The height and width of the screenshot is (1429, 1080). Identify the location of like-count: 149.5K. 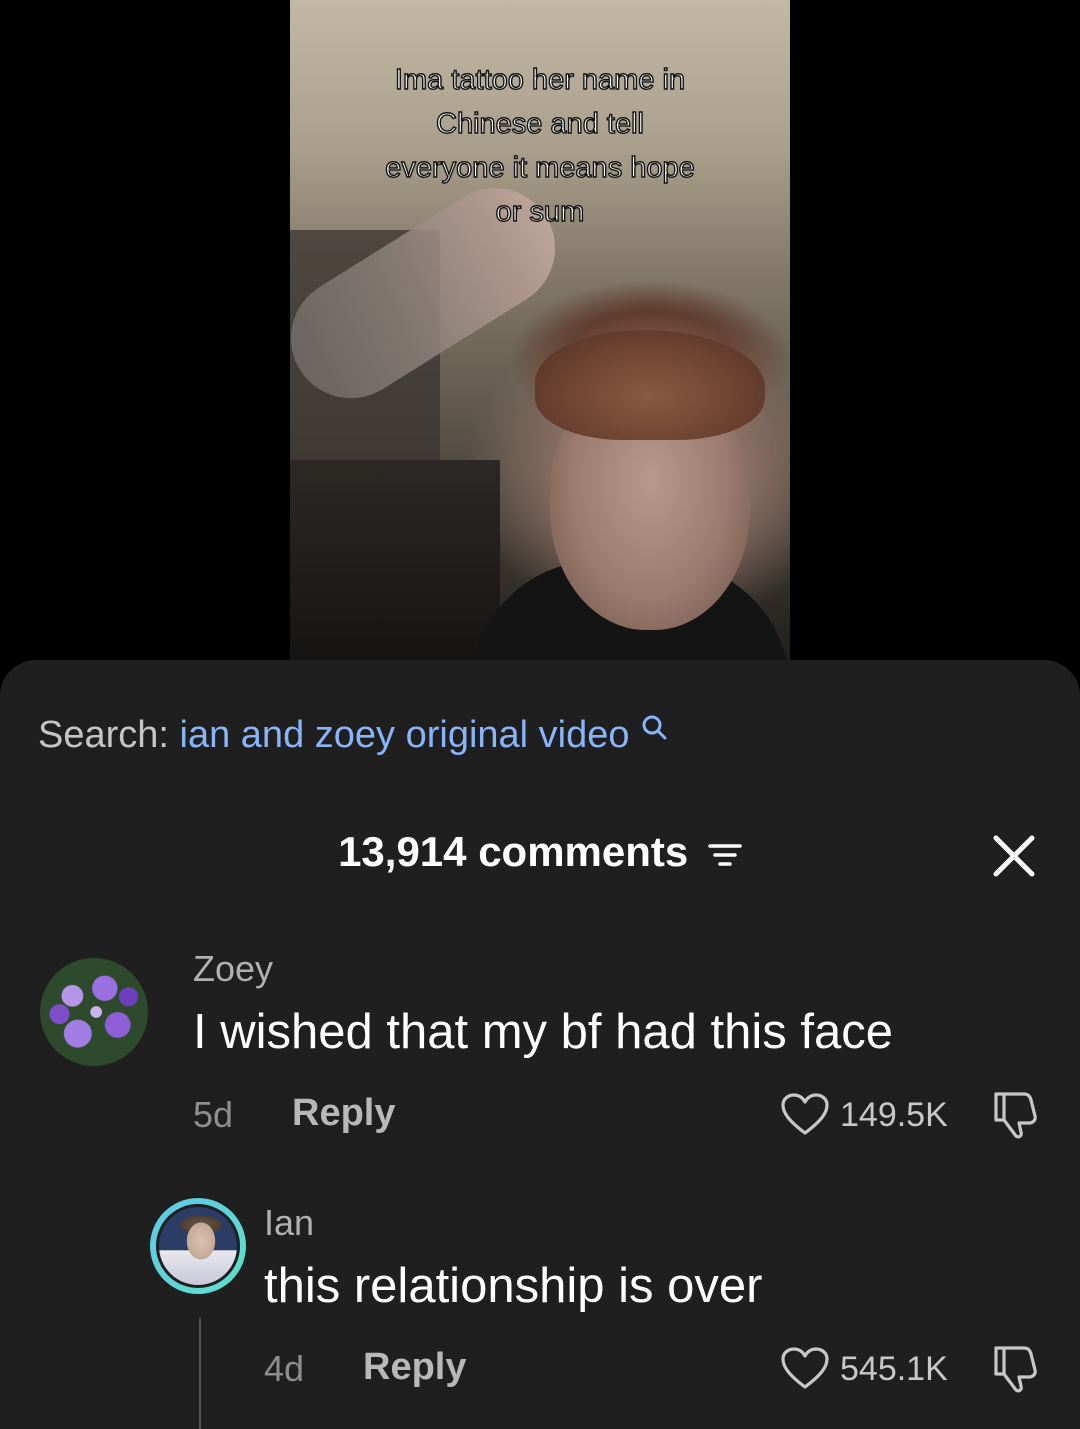
(894, 1115).